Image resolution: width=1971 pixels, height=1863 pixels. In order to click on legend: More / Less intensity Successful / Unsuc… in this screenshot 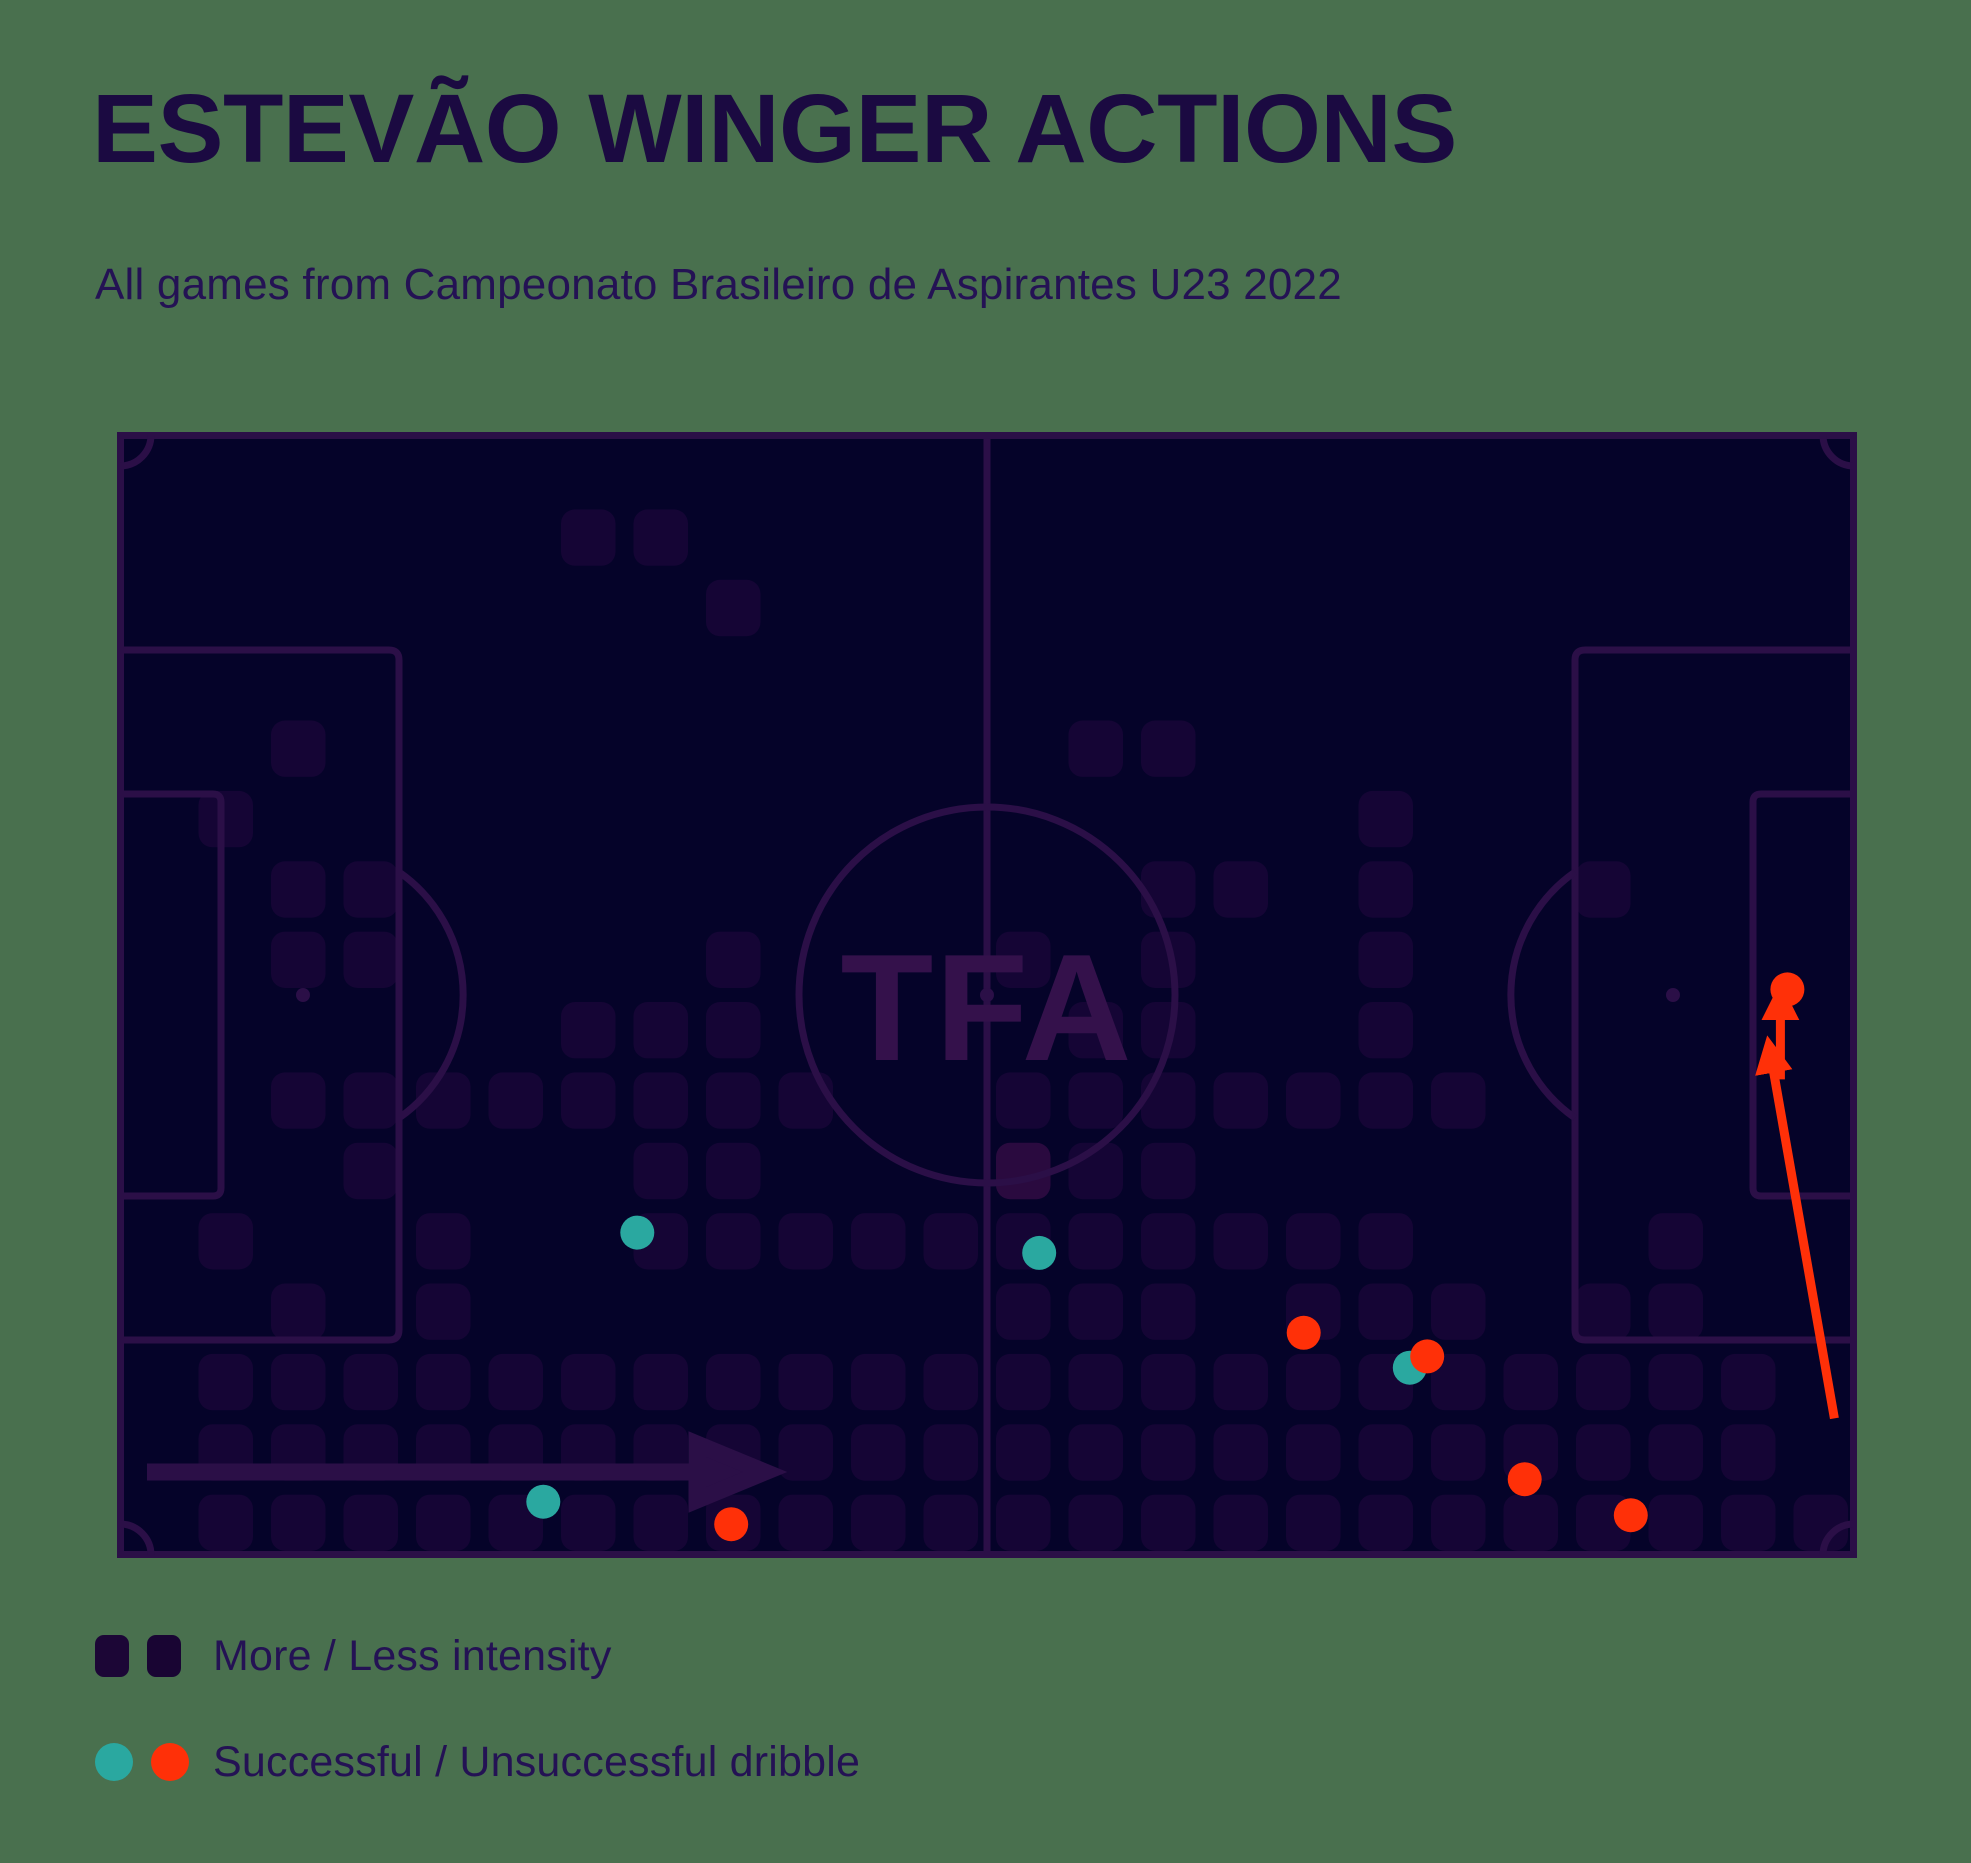, I will do `click(795, 1726)`.